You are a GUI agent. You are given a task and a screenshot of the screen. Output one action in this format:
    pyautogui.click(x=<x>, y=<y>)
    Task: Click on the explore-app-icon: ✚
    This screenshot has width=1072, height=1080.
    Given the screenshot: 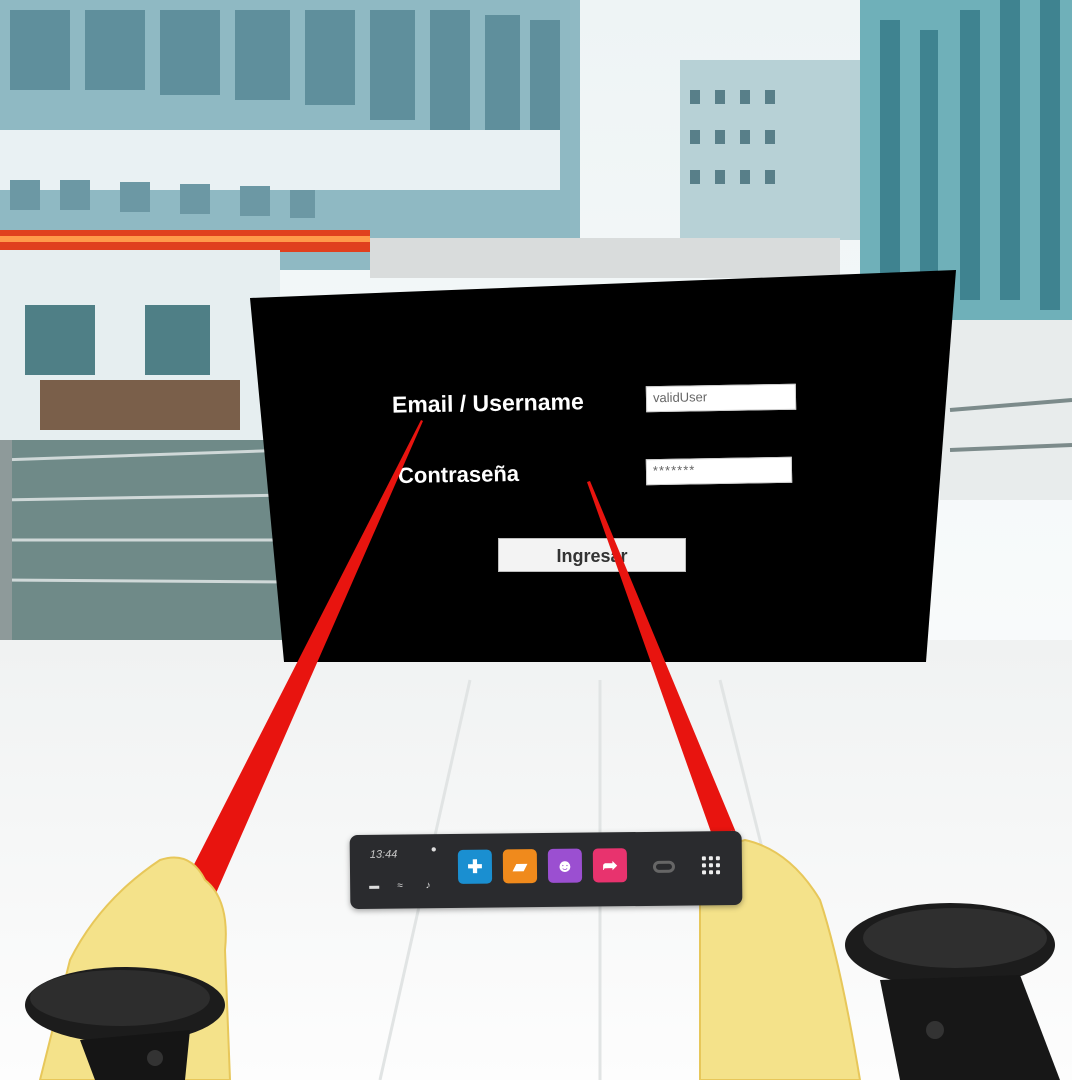 What is the action you would take?
    pyautogui.click(x=475, y=866)
    